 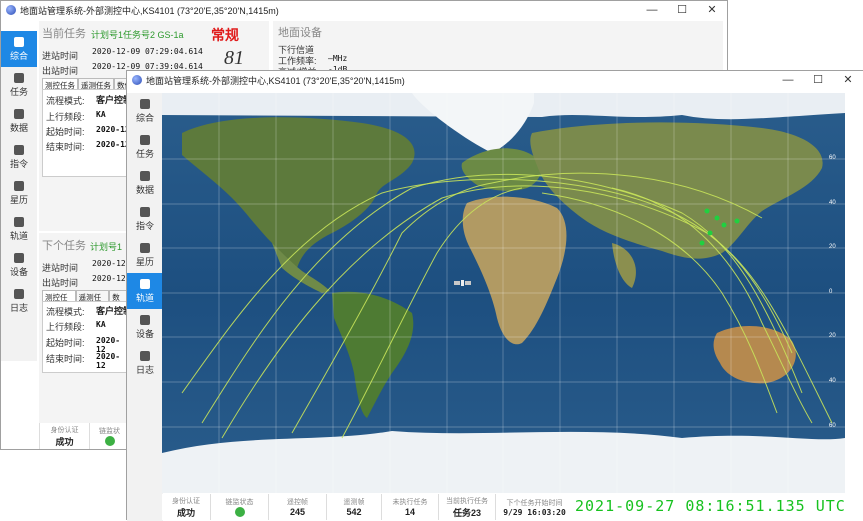 I want to click on ground-equipment-heading: 地面设备, so click(x=300, y=33).